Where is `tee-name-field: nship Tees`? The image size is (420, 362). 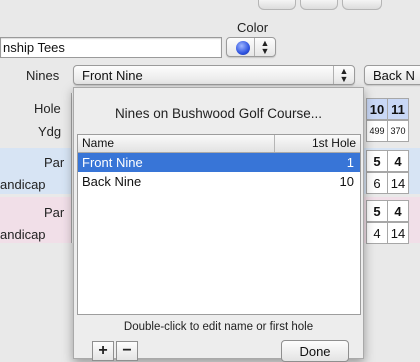 tee-name-field: nship Tees is located at coordinates (111, 47).